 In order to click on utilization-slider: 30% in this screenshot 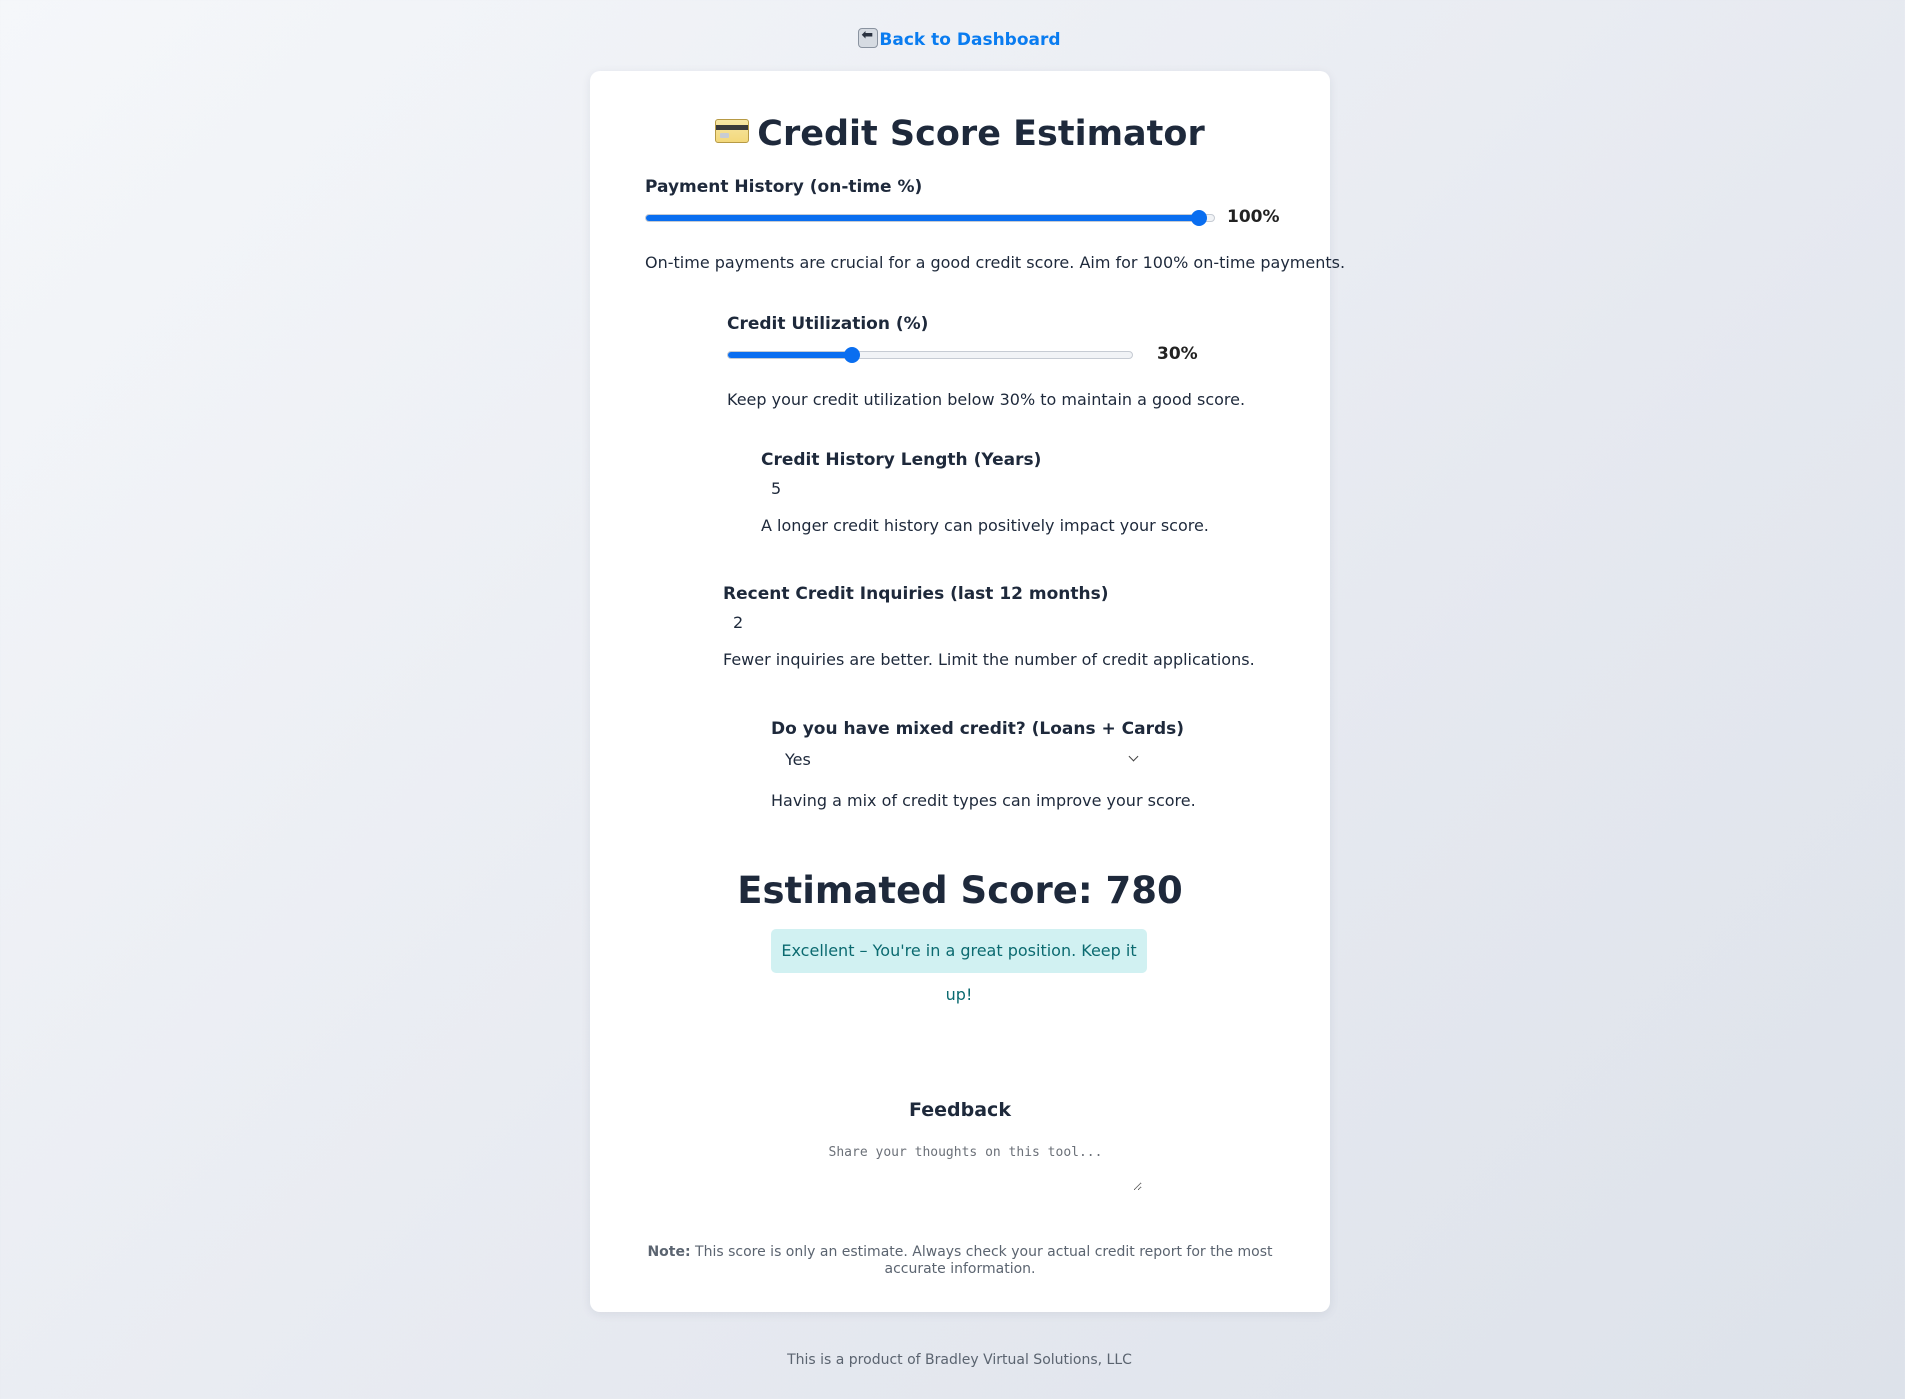, I will do `click(967, 356)`.